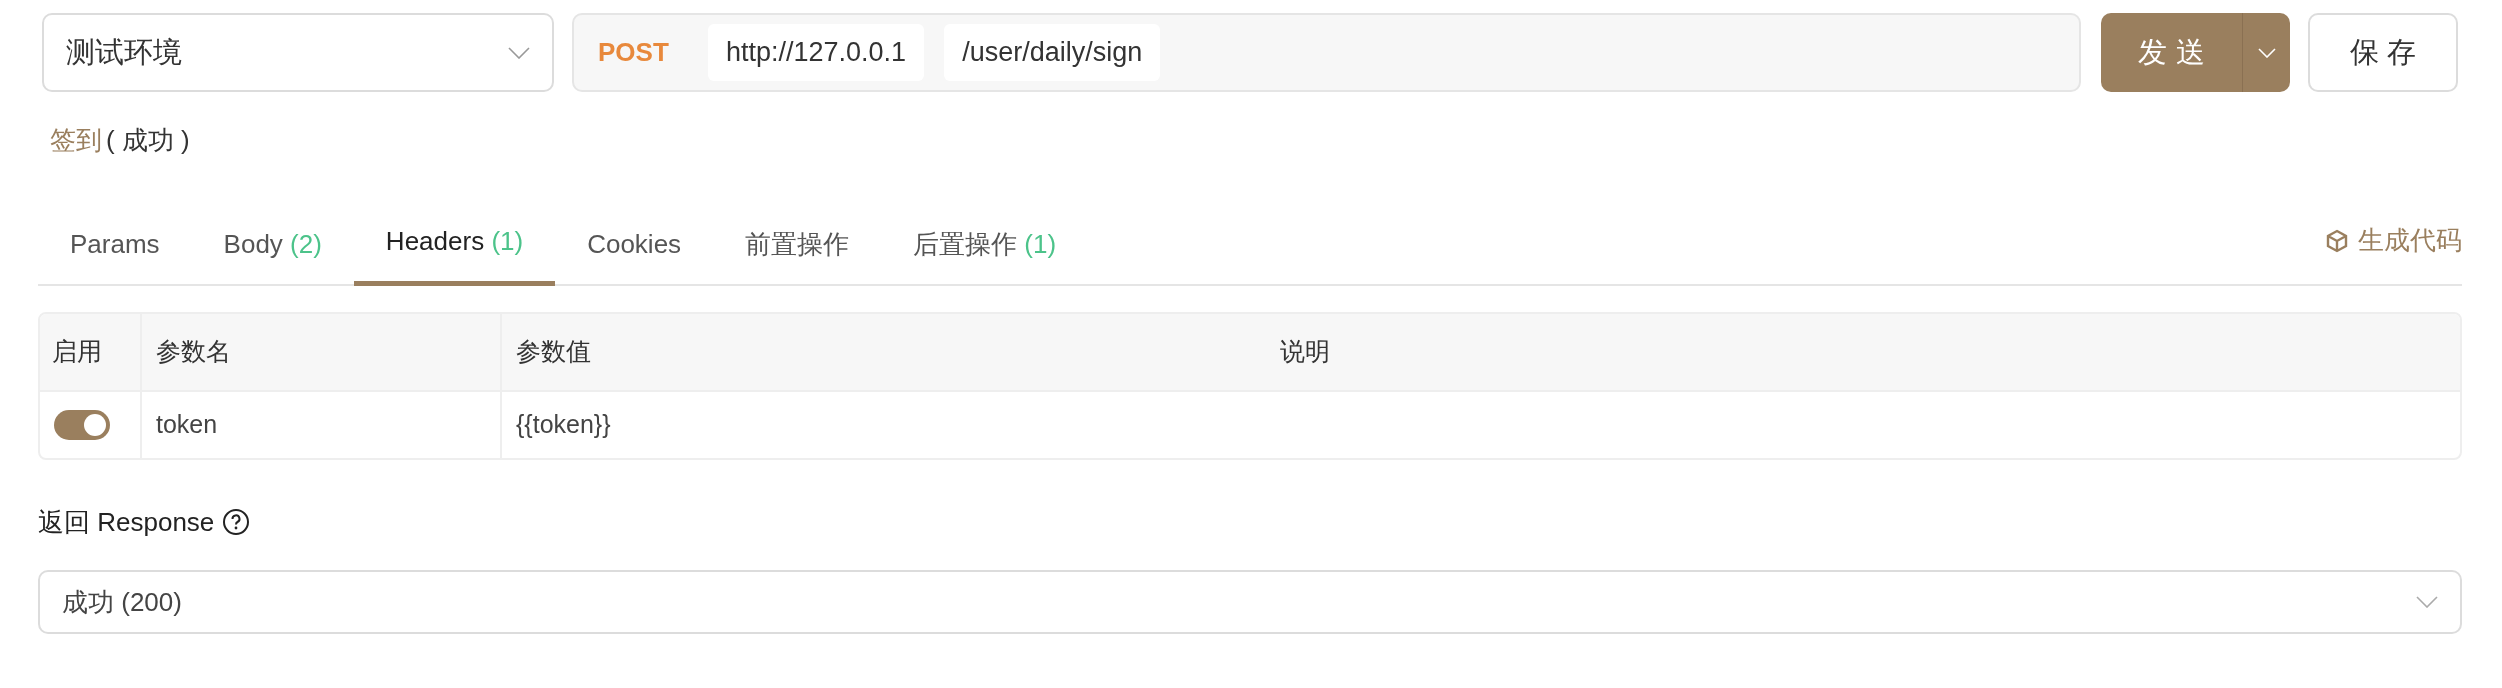 The width and height of the screenshot is (2502, 688). I want to click on column-header: 参数值, so click(553, 352).